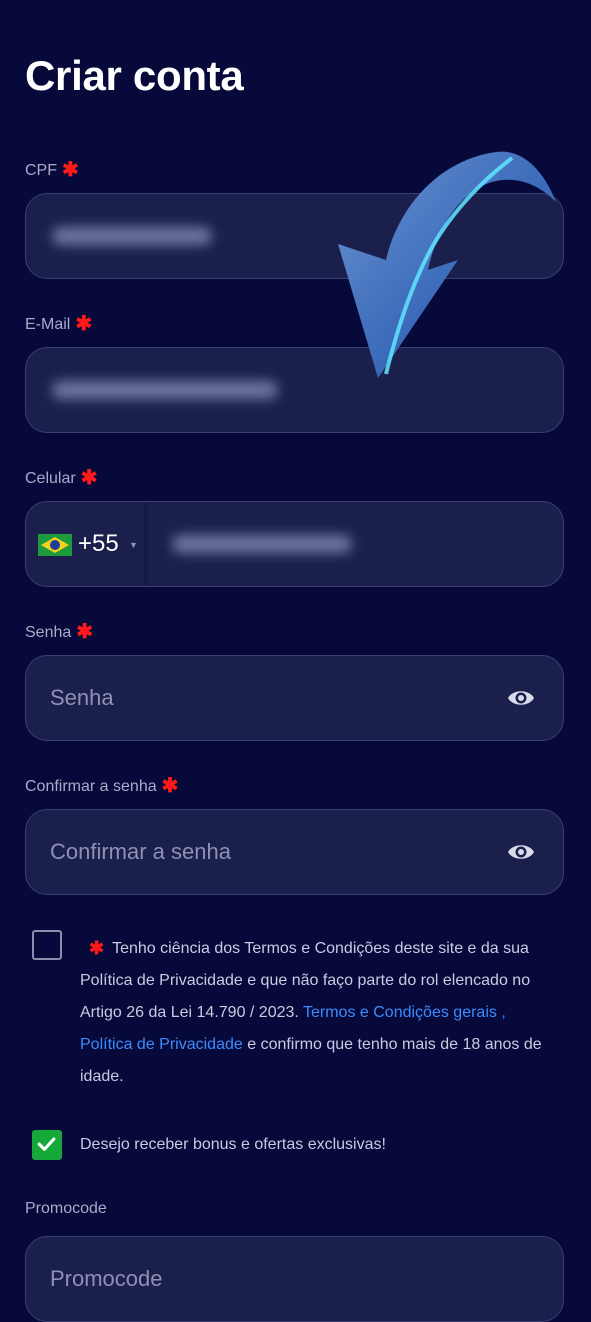  Describe the element at coordinates (400, 1012) in the screenshot. I see `terms-link: Termos e Condições gerais` at that location.